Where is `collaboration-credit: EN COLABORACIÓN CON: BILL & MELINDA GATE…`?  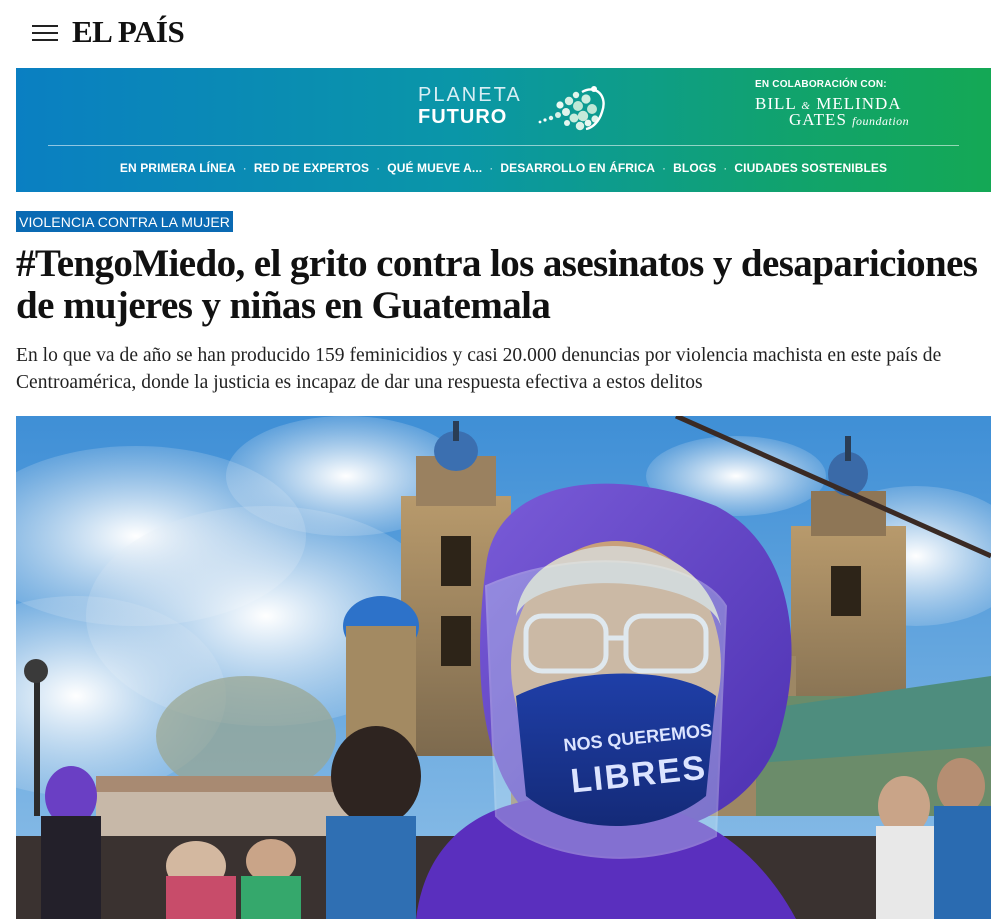
collaboration-credit: EN COLABORACIÓN CON: BILL & MELINDA GATE… is located at coordinates (841, 104).